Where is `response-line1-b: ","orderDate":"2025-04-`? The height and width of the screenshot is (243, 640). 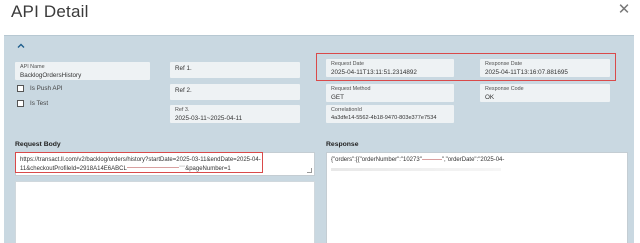
response-line1-b: ","orderDate":"2025-04- is located at coordinates (473, 160).